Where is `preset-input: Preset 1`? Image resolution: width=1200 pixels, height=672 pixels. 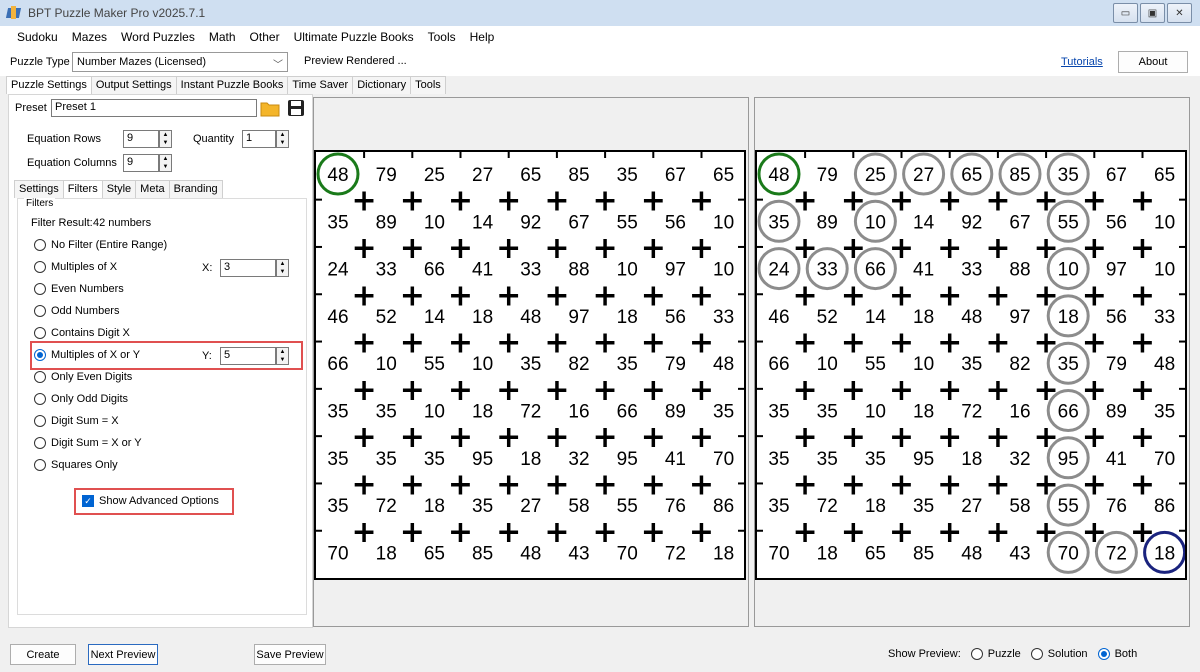
preset-input: Preset 1 is located at coordinates (154, 108).